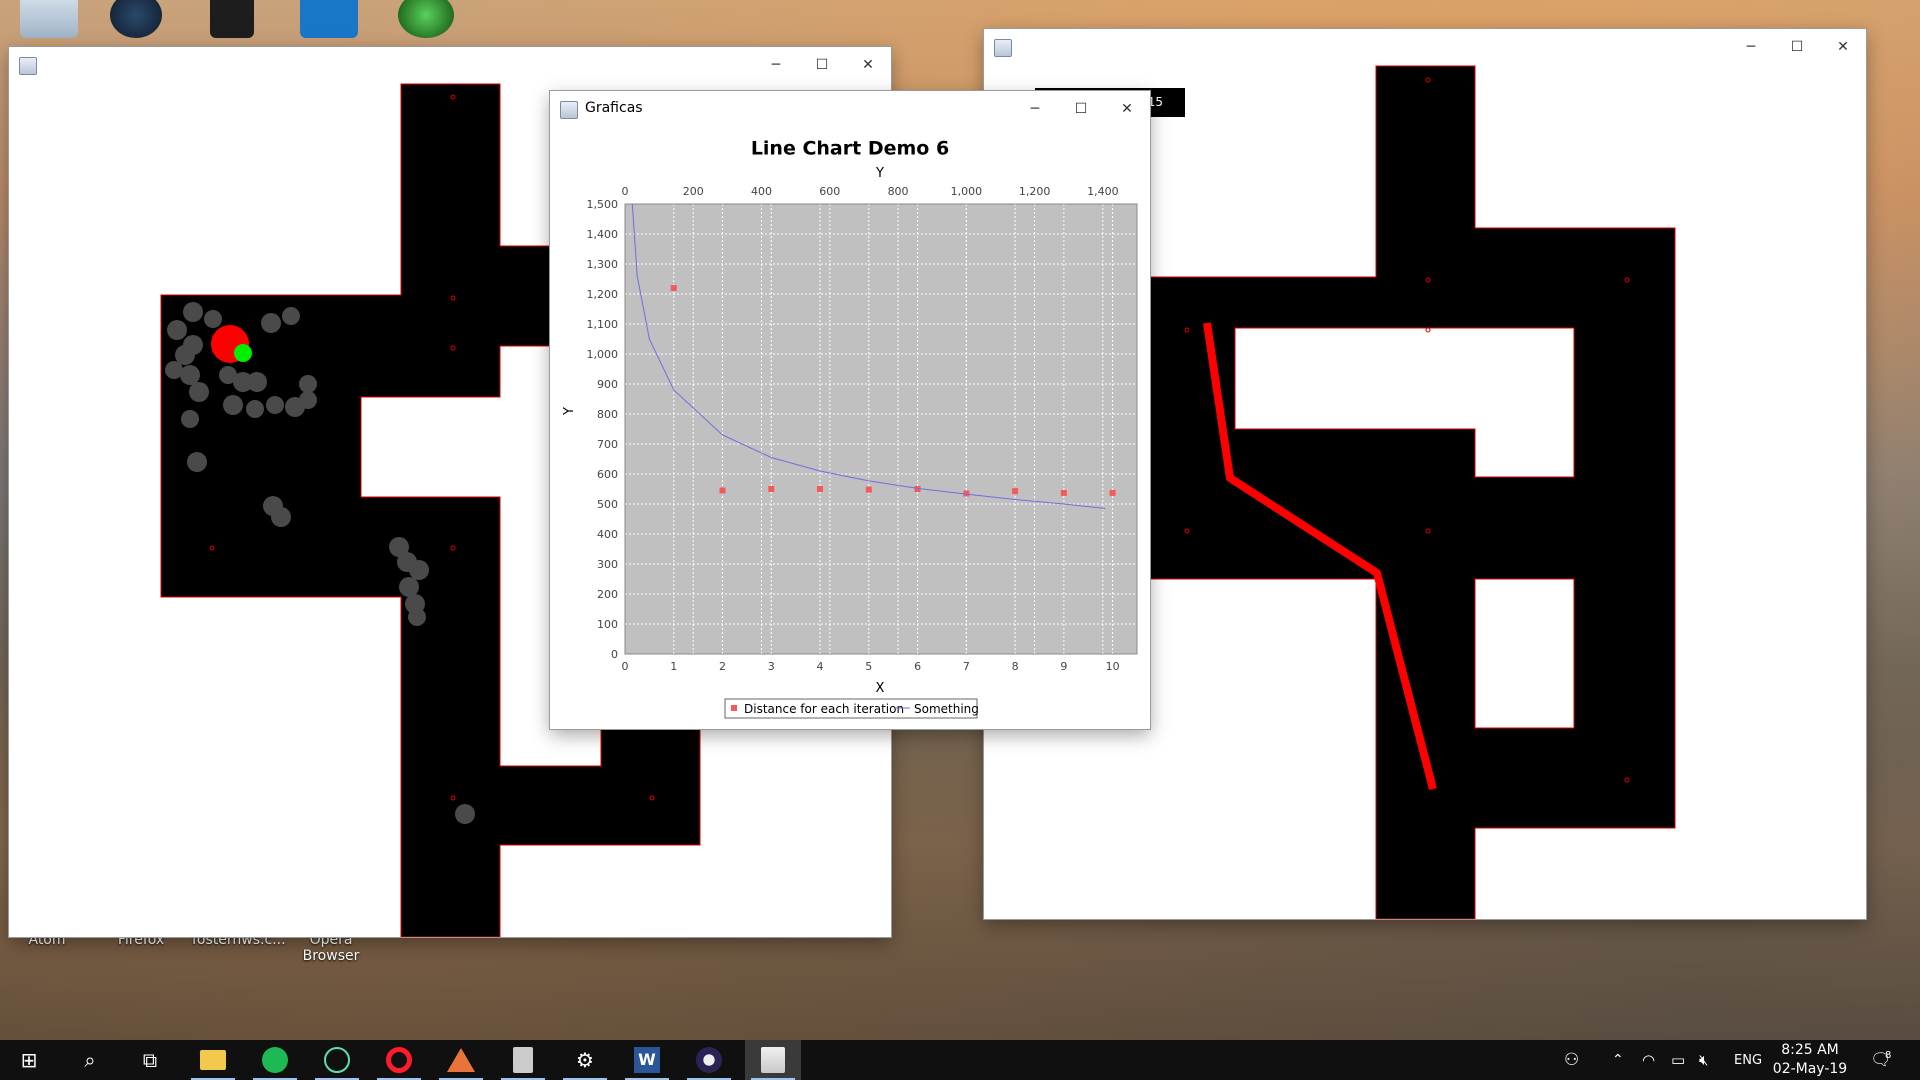  I want to click on x-tick-label: 8, so click(1015, 666).